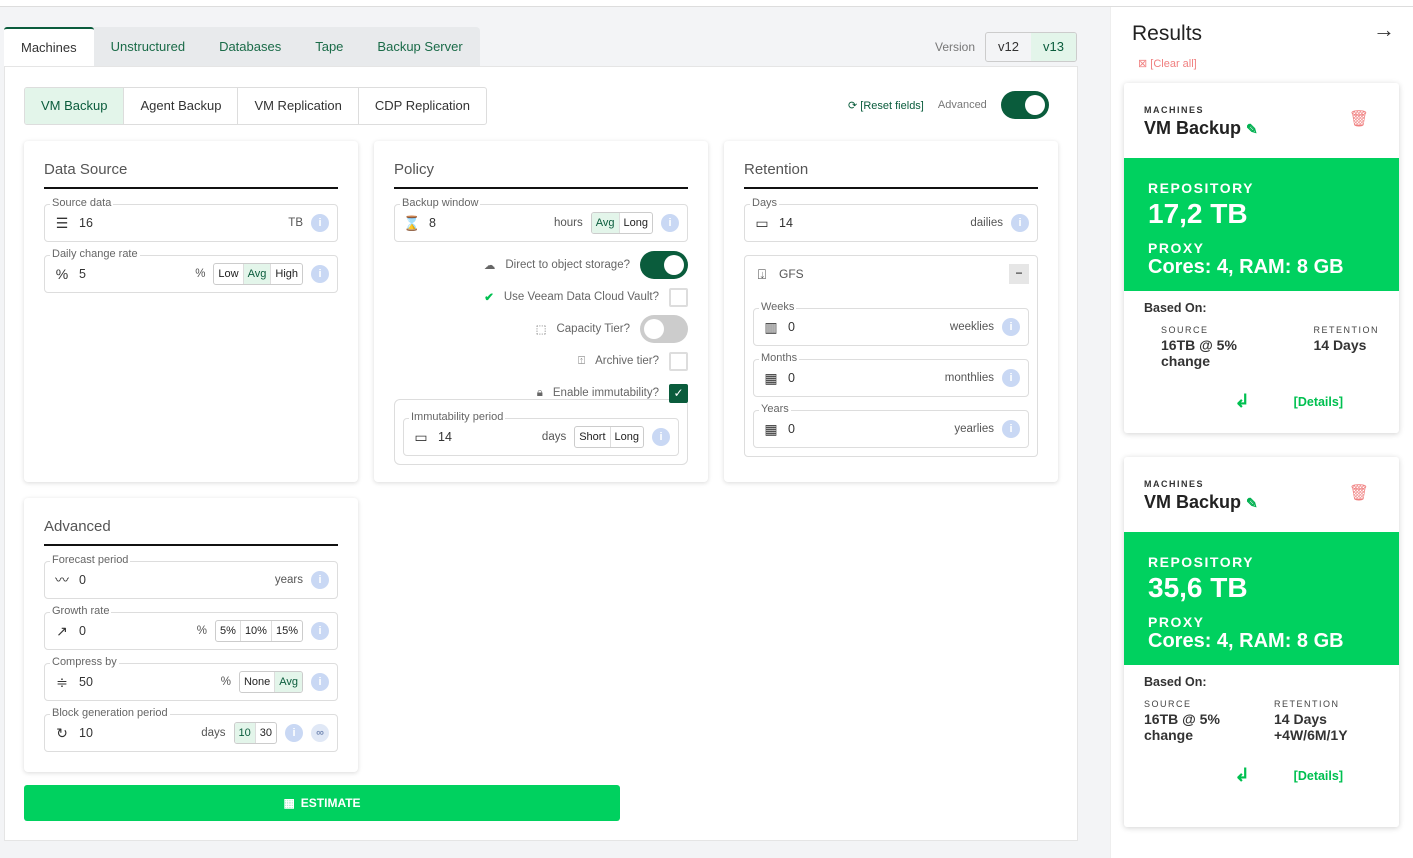  Describe the element at coordinates (286, 274) in the screenshot. I see `preset-high: High` at that location.